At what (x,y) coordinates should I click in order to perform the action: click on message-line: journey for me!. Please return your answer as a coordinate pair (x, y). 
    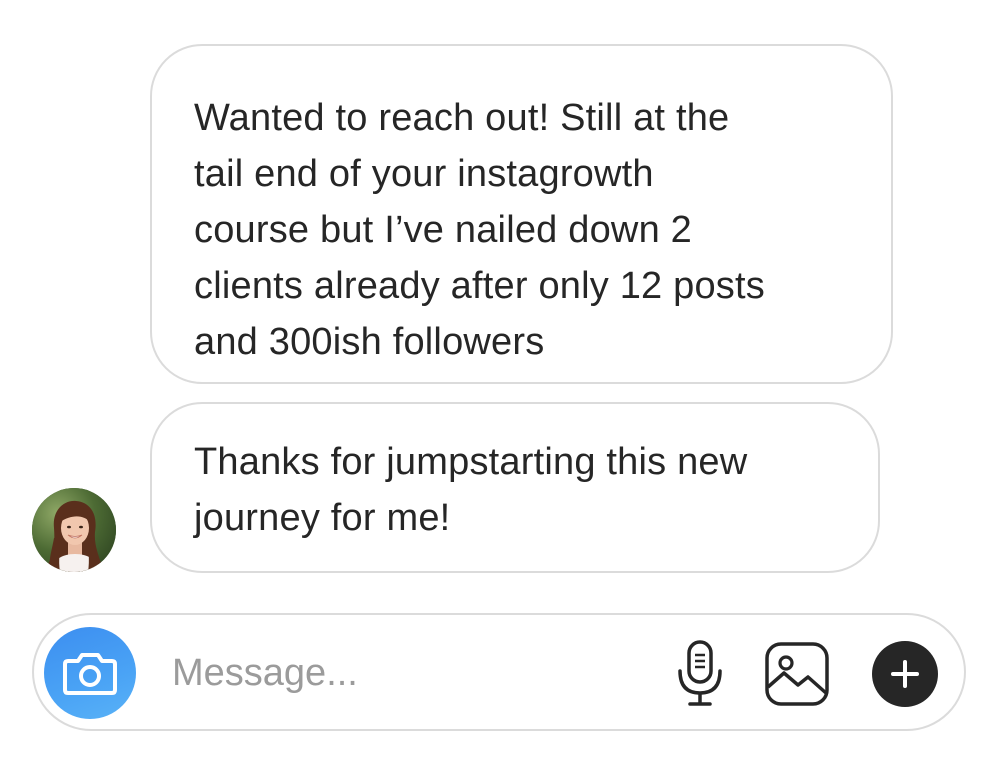
    Looking at the image, I should click on (322, 518).